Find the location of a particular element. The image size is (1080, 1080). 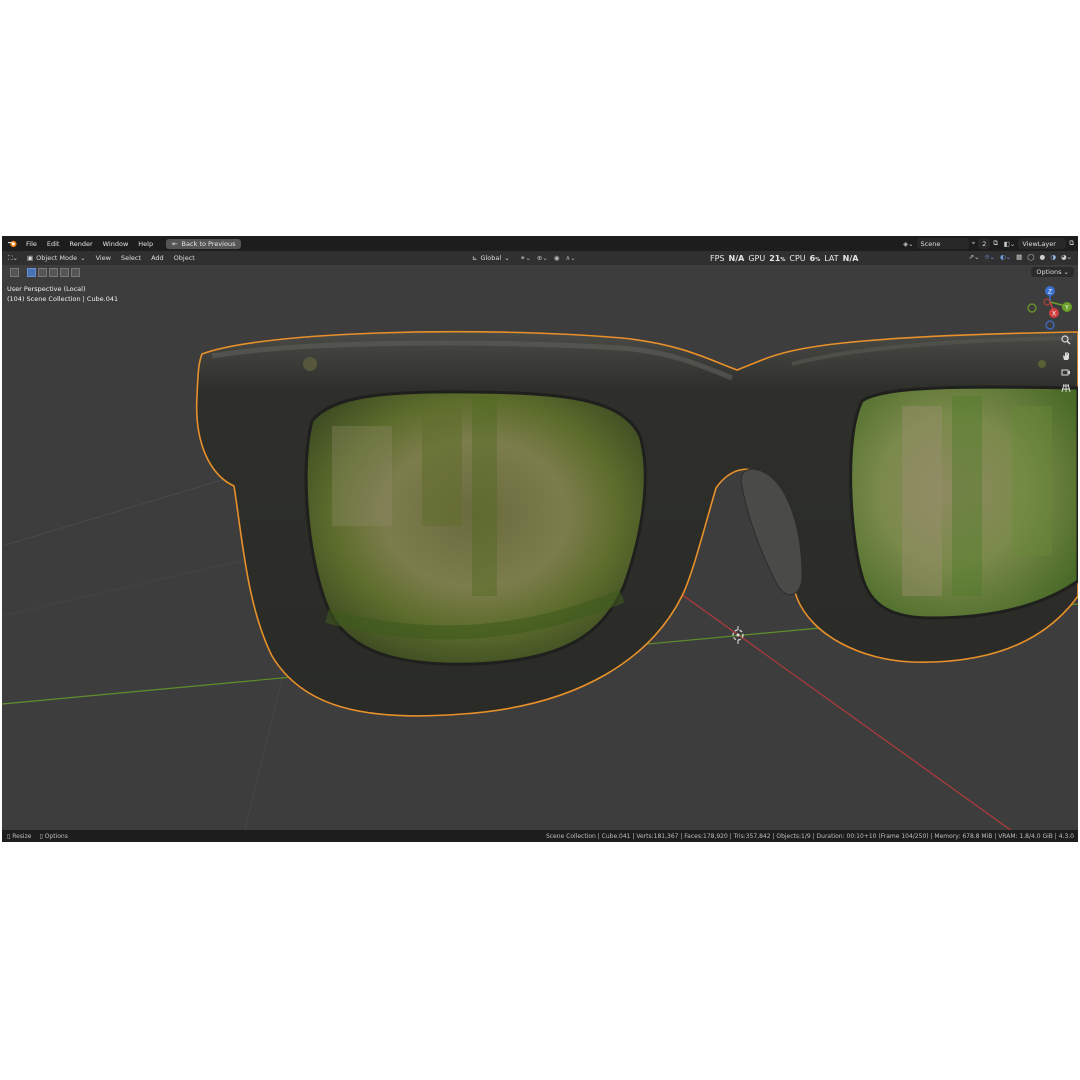

menu-render: Render is located at coordinates (80, 244).